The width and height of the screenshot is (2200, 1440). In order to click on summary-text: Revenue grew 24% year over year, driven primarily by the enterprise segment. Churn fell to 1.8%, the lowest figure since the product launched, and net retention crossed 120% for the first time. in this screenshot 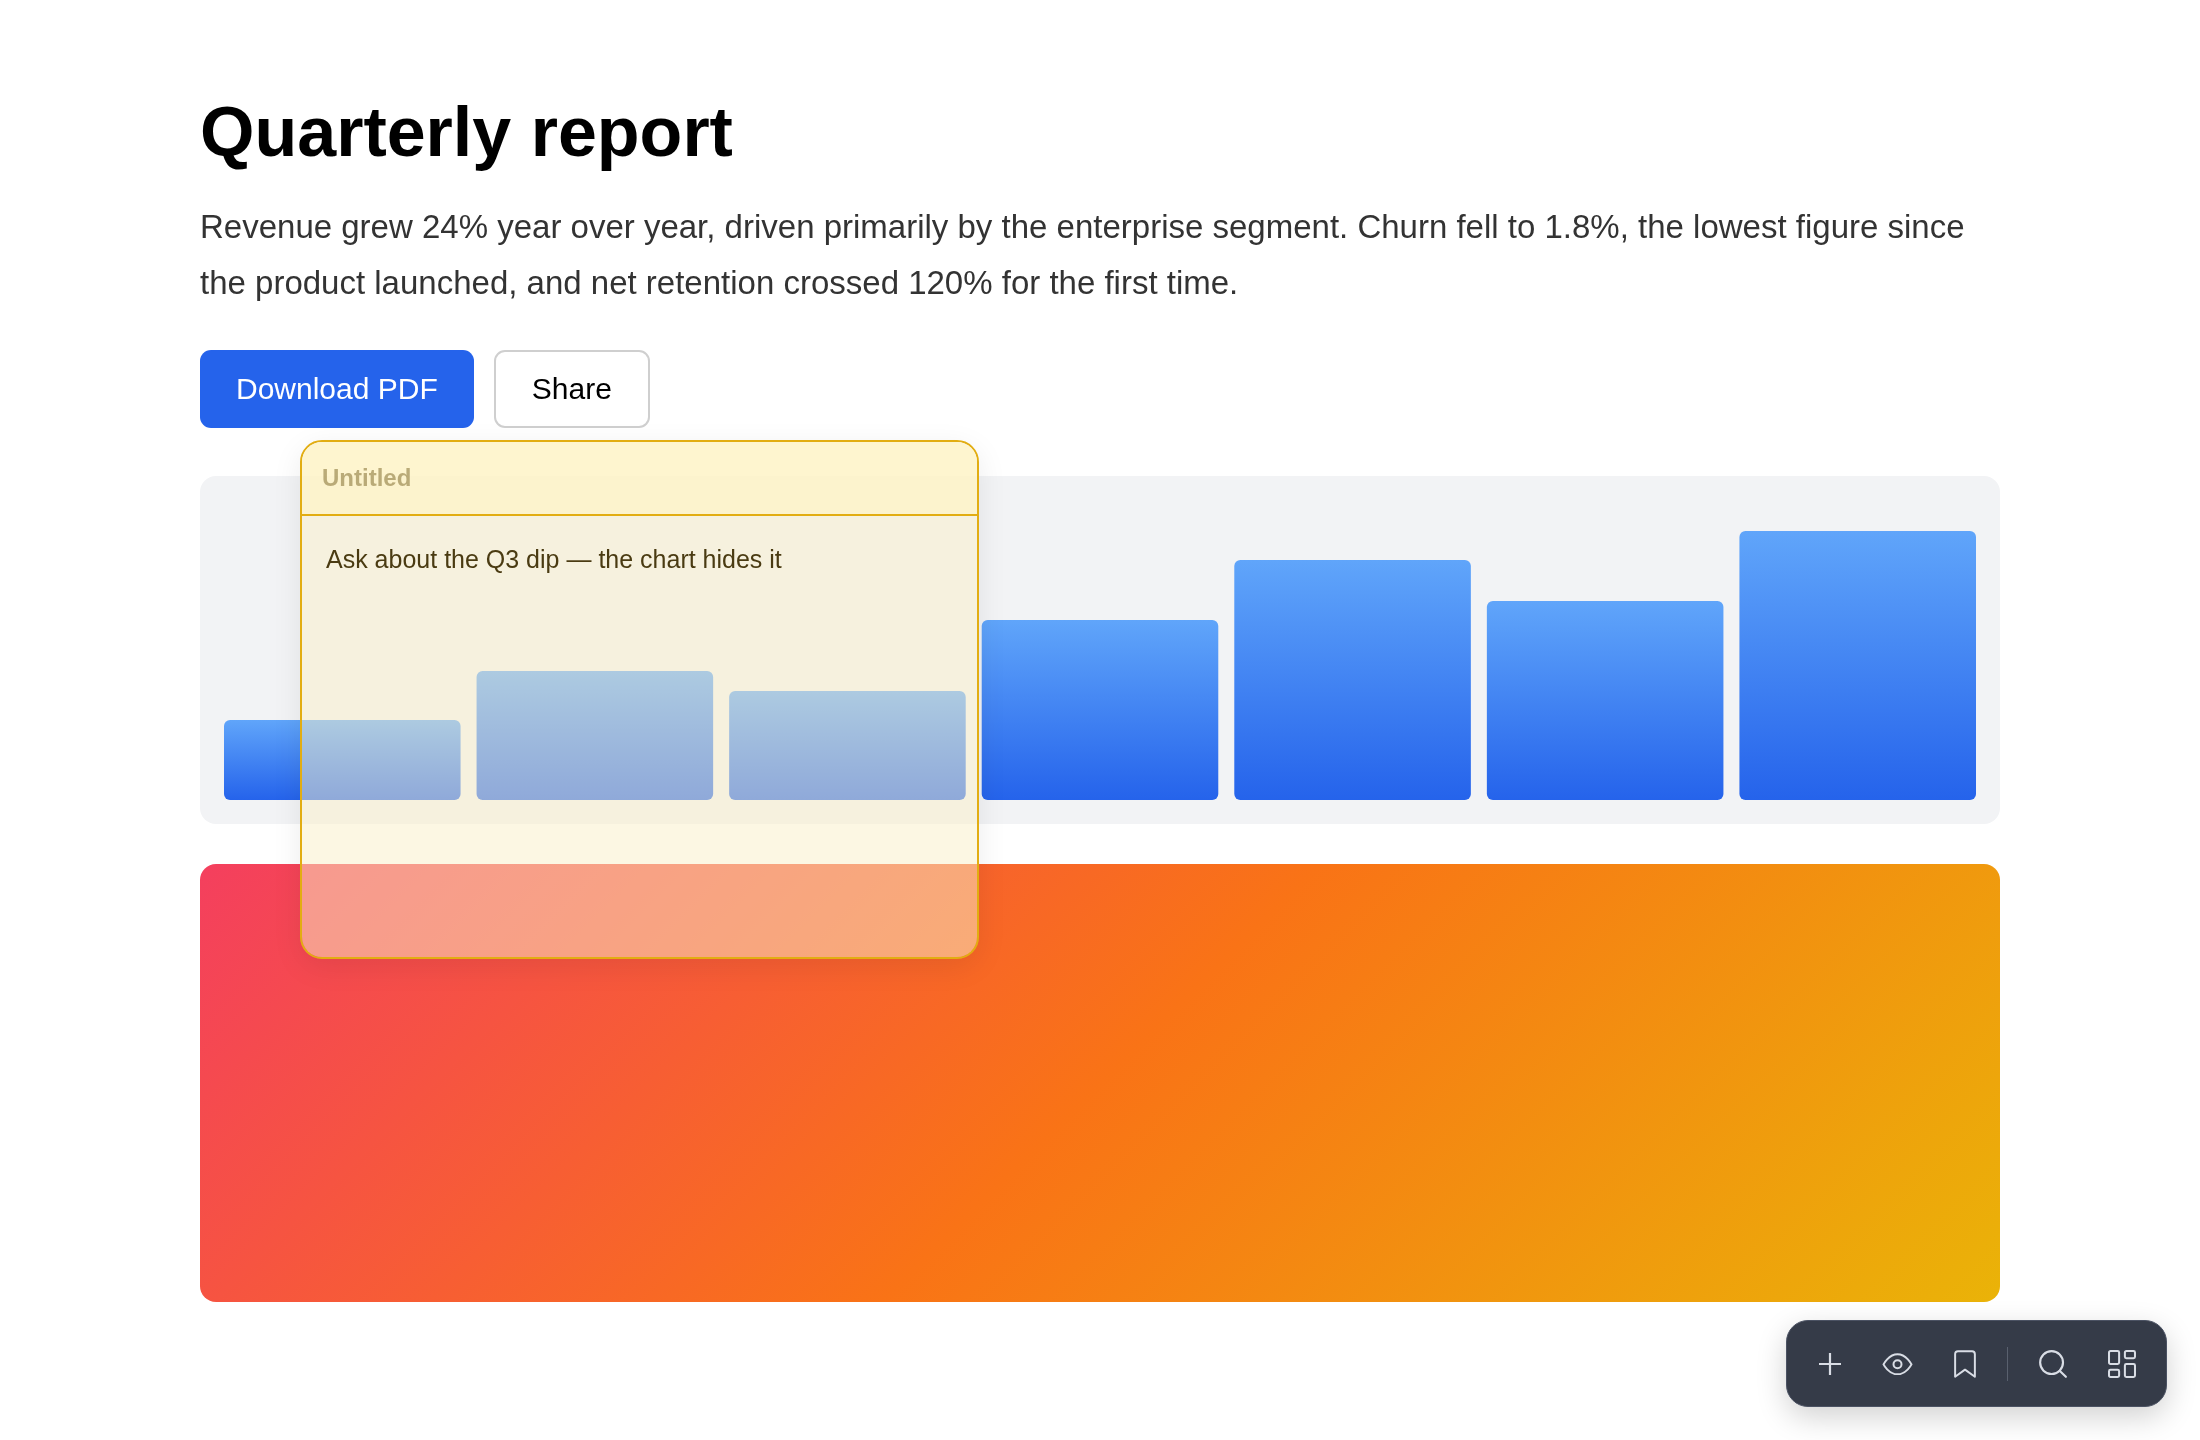, I will do `click(1083, 255)`.